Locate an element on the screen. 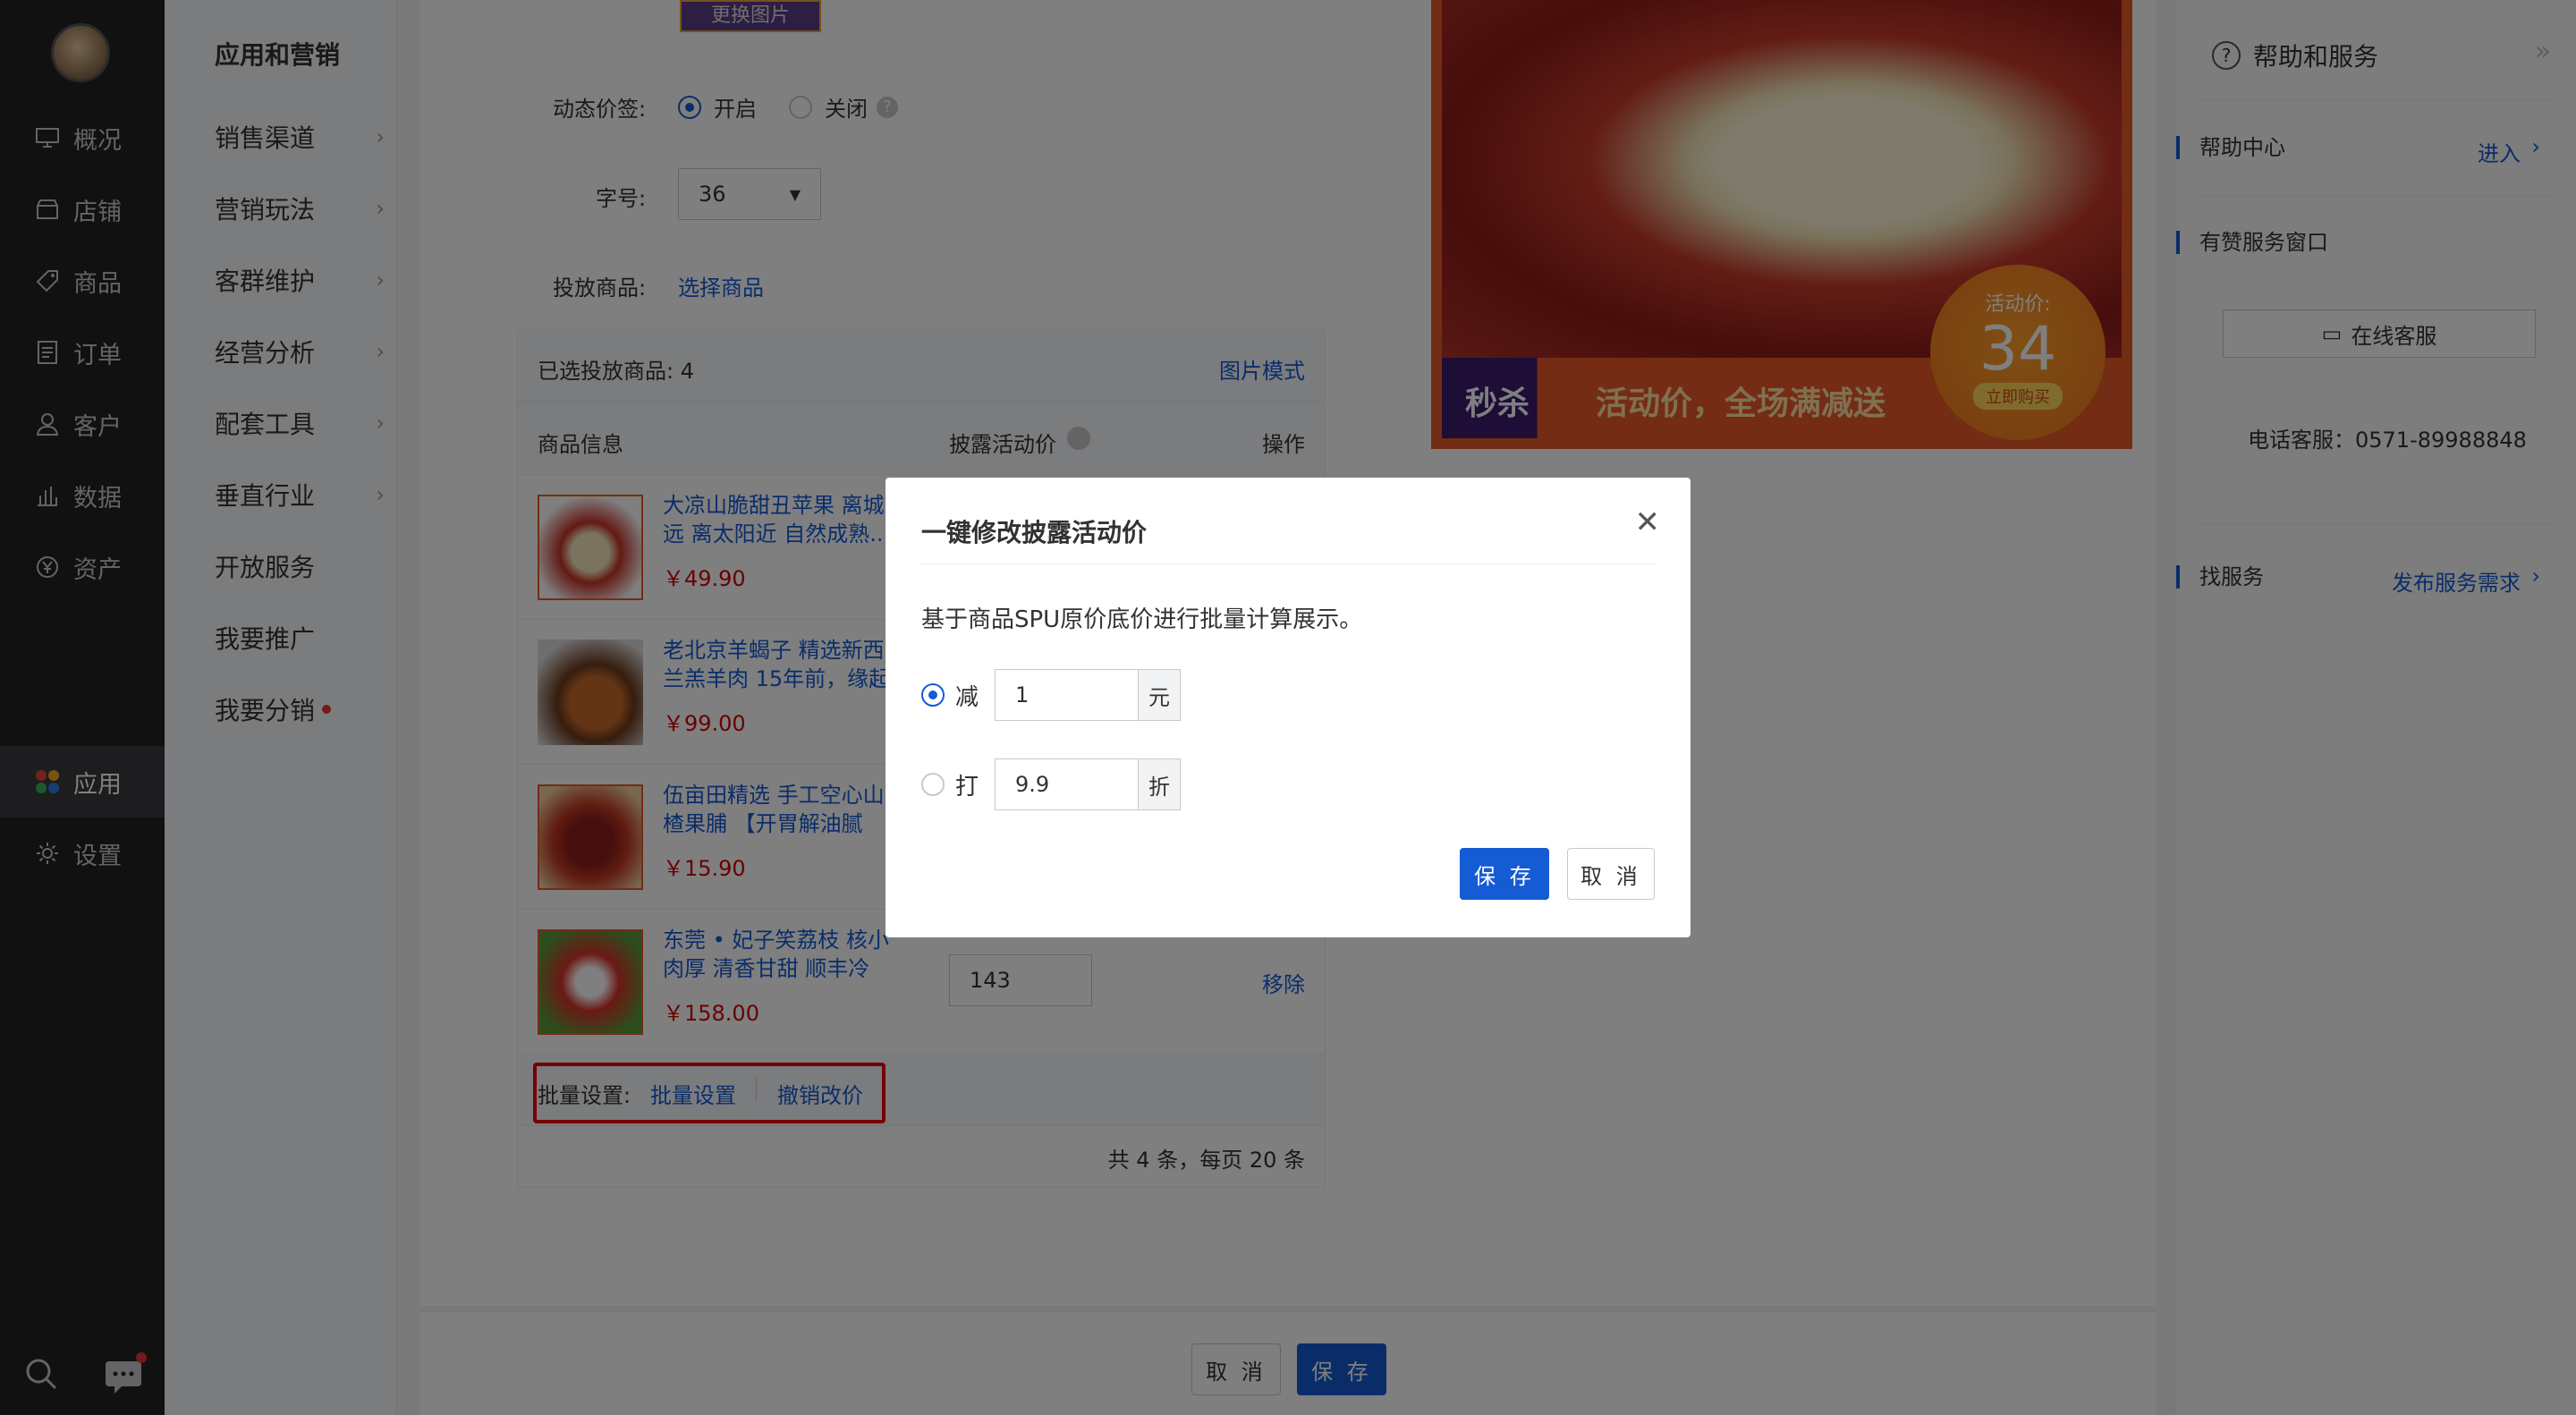 This screenshot has width=2576, height=1415. minus-option-radio is located at coordinates (933, 695).